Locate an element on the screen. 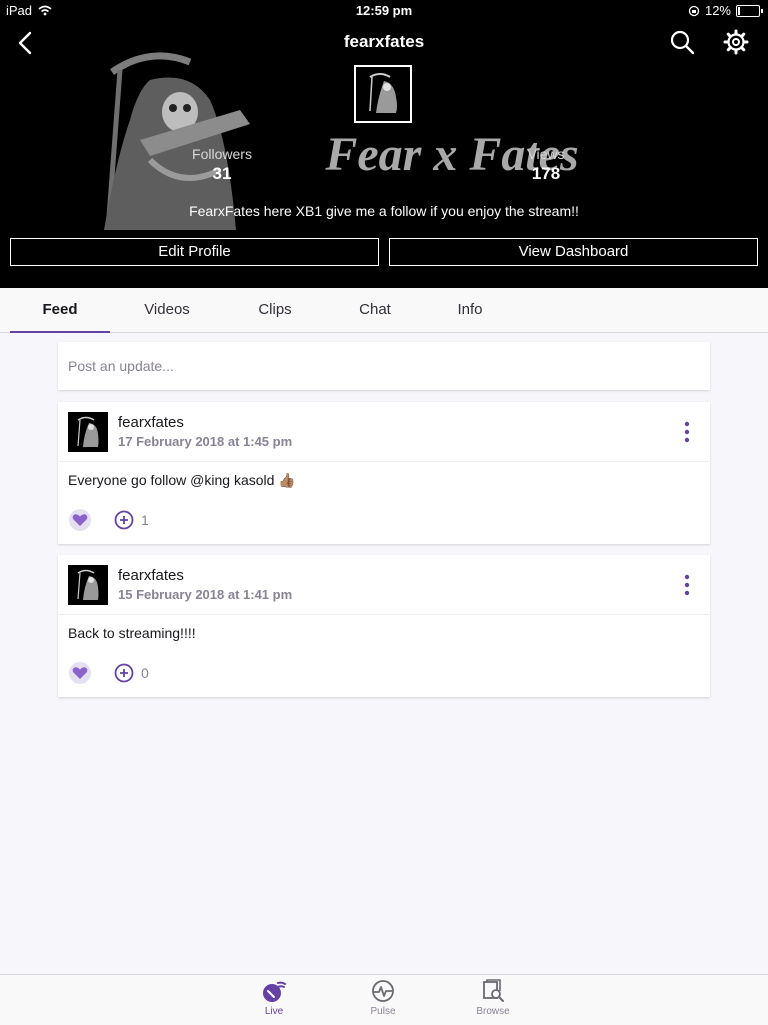 This screenshot has height=1025, width=768. status-time: 12:59 pm is located at coordinates (384, 10).